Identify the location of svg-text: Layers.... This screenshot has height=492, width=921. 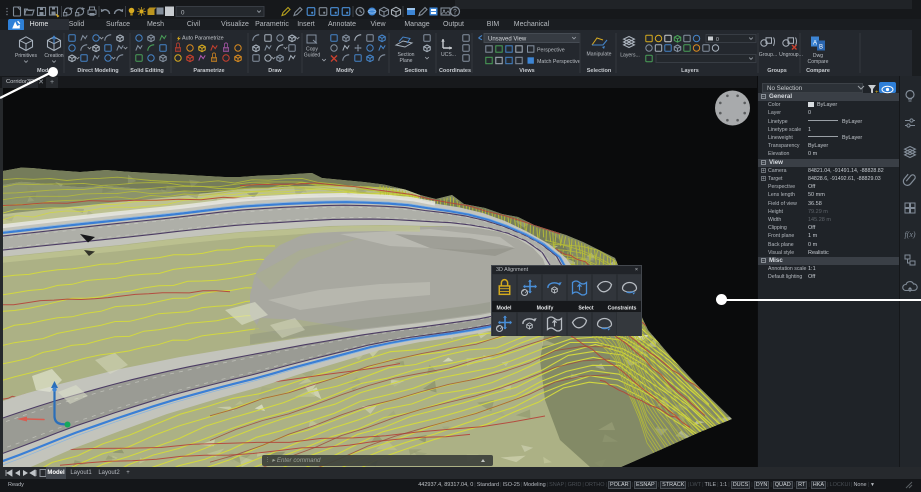
(630, 56).